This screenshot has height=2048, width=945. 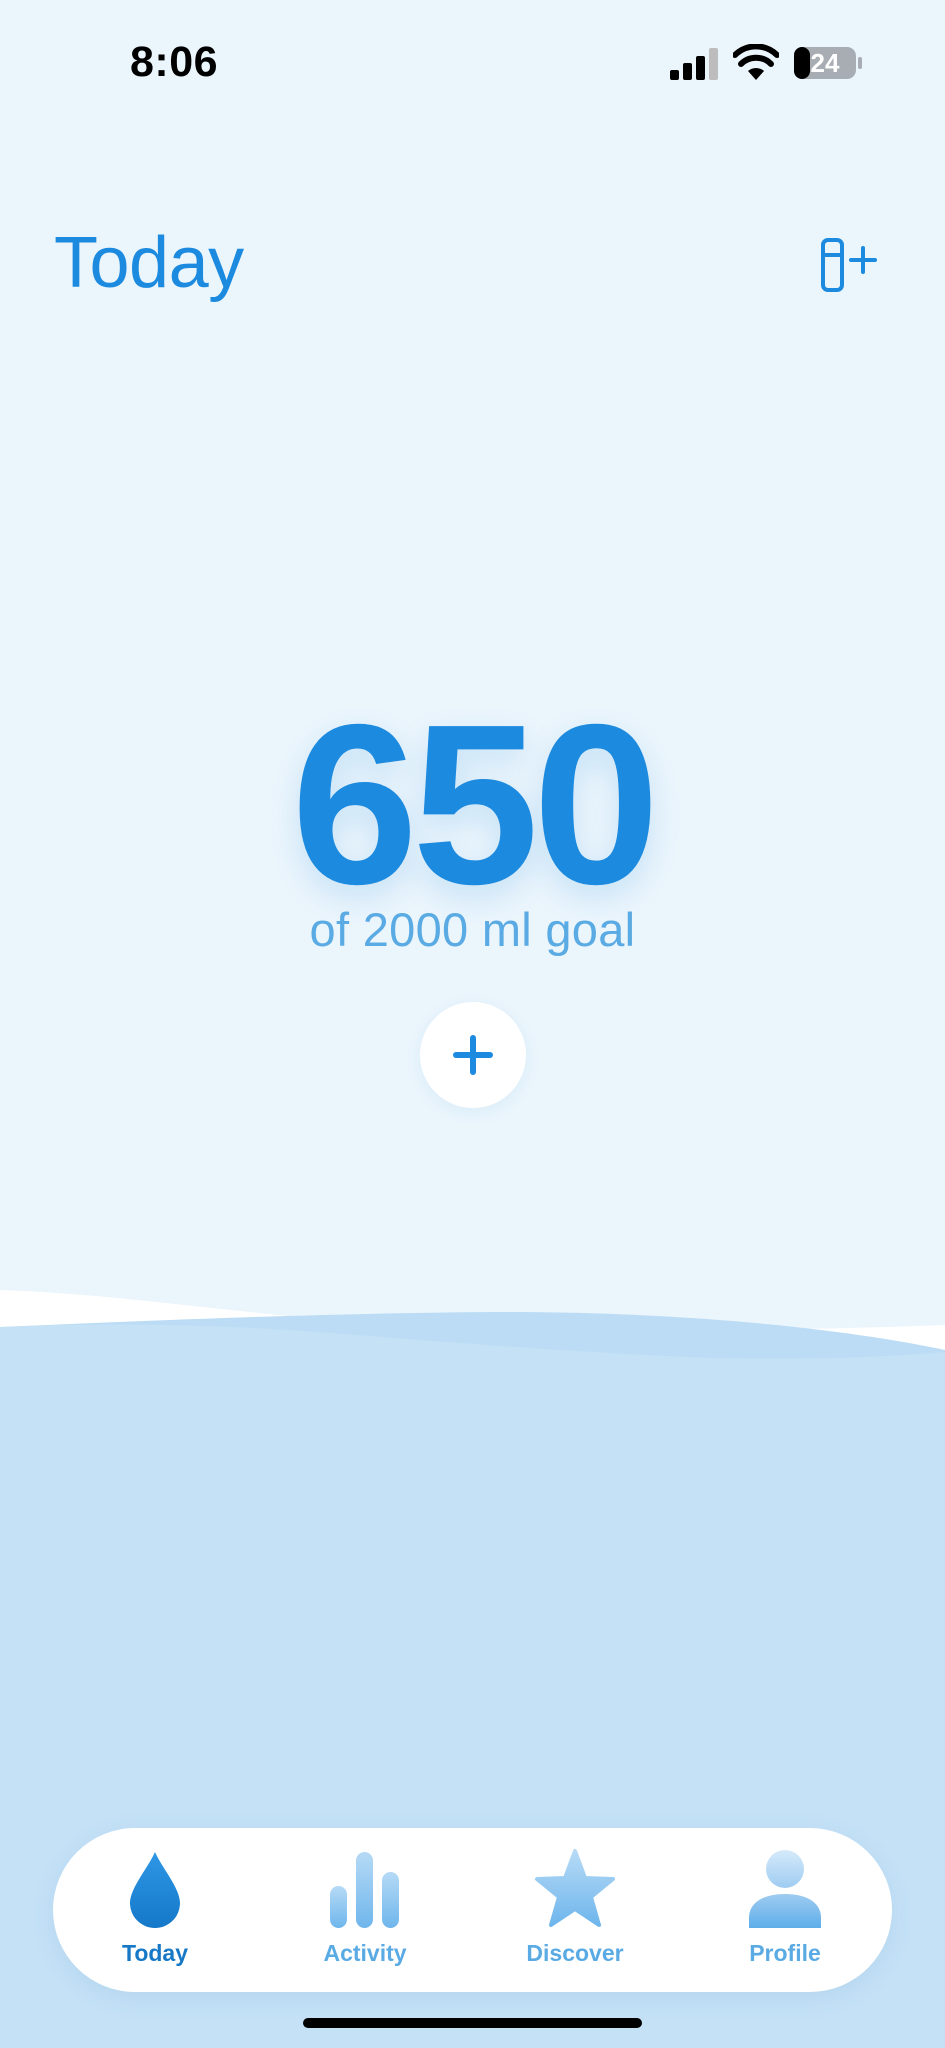 I want to click on add-container-button, so click(x=845, y=265).